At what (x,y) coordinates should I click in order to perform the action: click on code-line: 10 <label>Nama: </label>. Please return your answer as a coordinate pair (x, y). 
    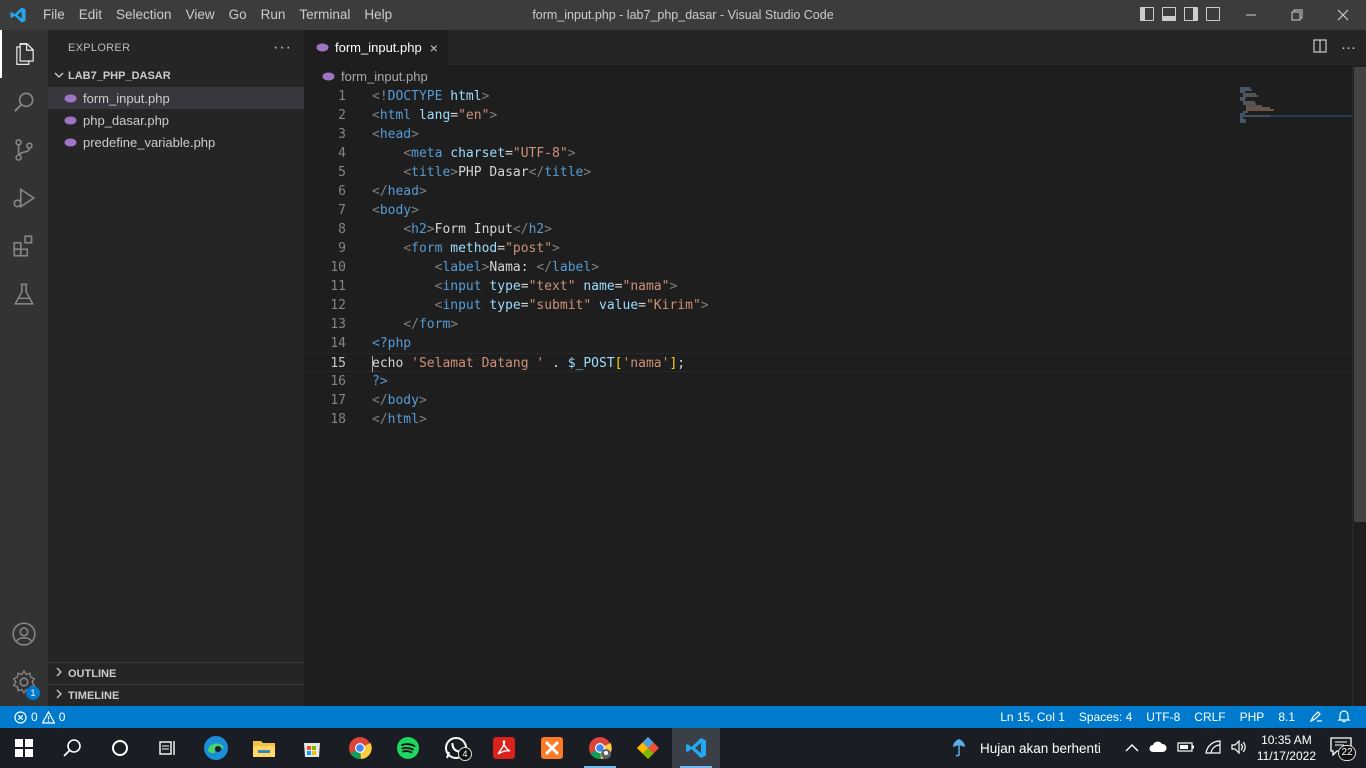
    Looking at the image, I should click on (835, 267).